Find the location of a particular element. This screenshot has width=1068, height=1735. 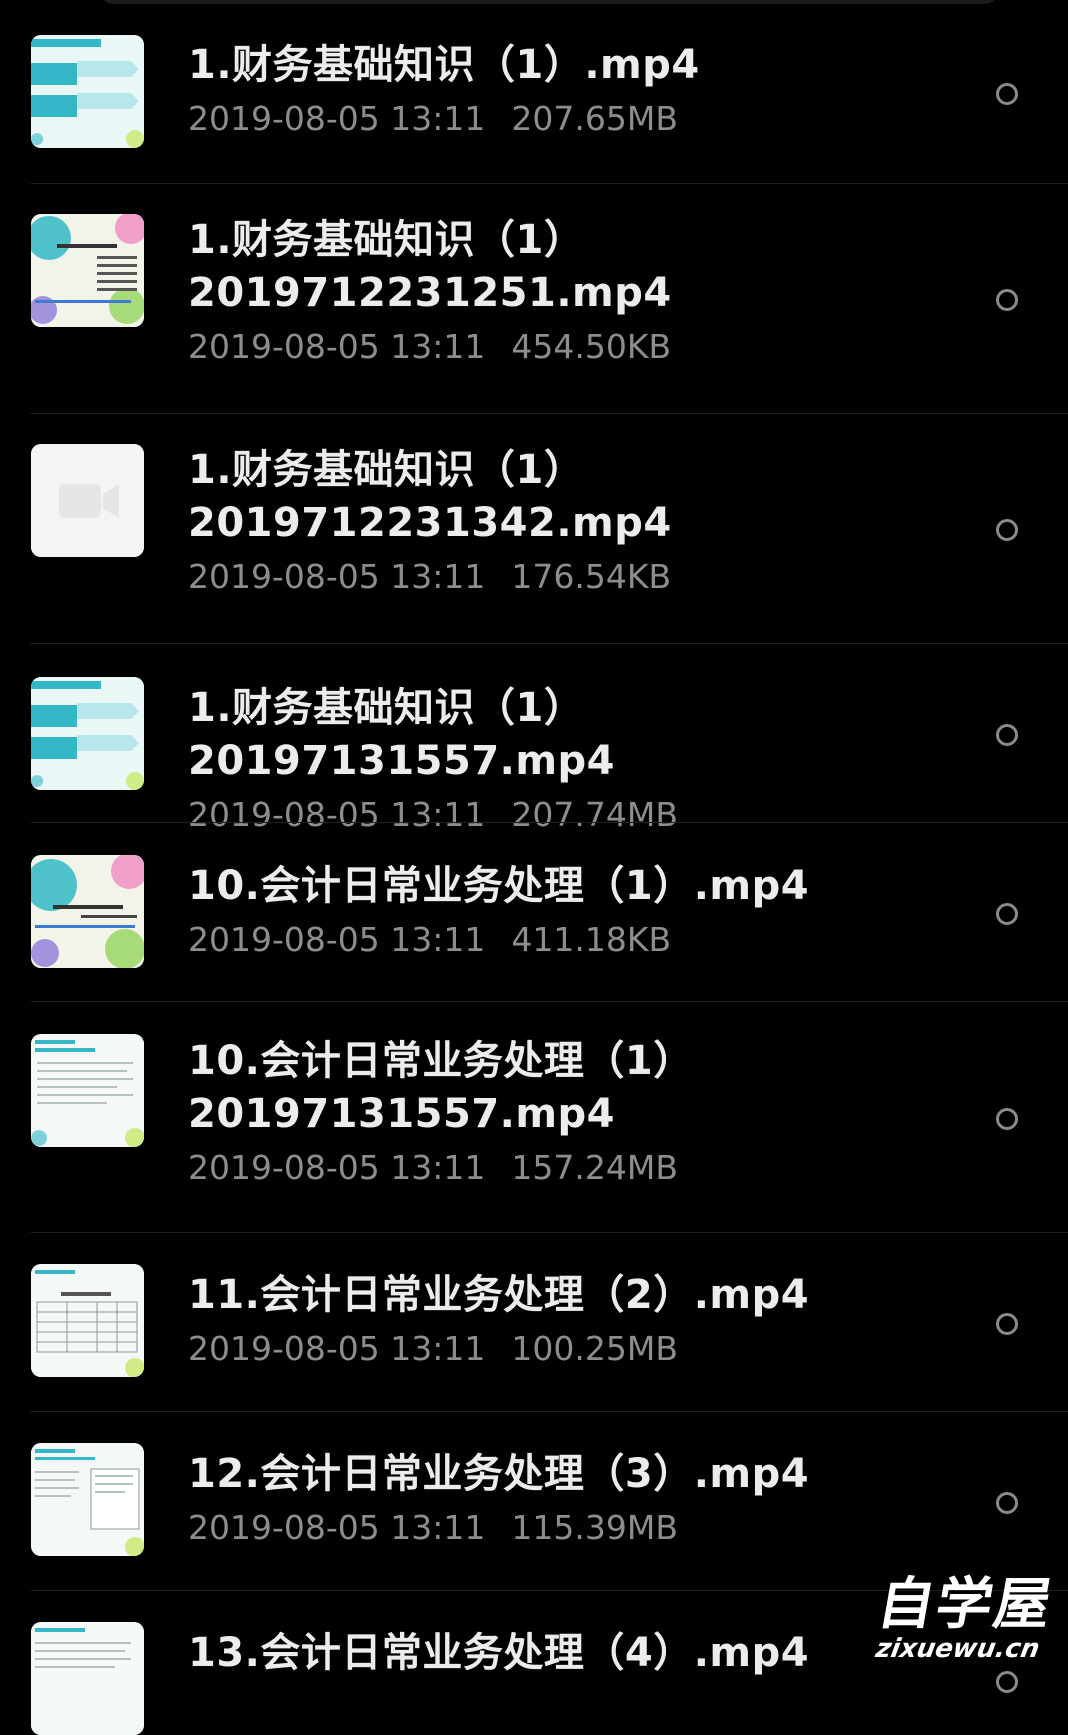

file-name: 1.财务基础知识（1）.mp4 is located at coordinates (444, 65).